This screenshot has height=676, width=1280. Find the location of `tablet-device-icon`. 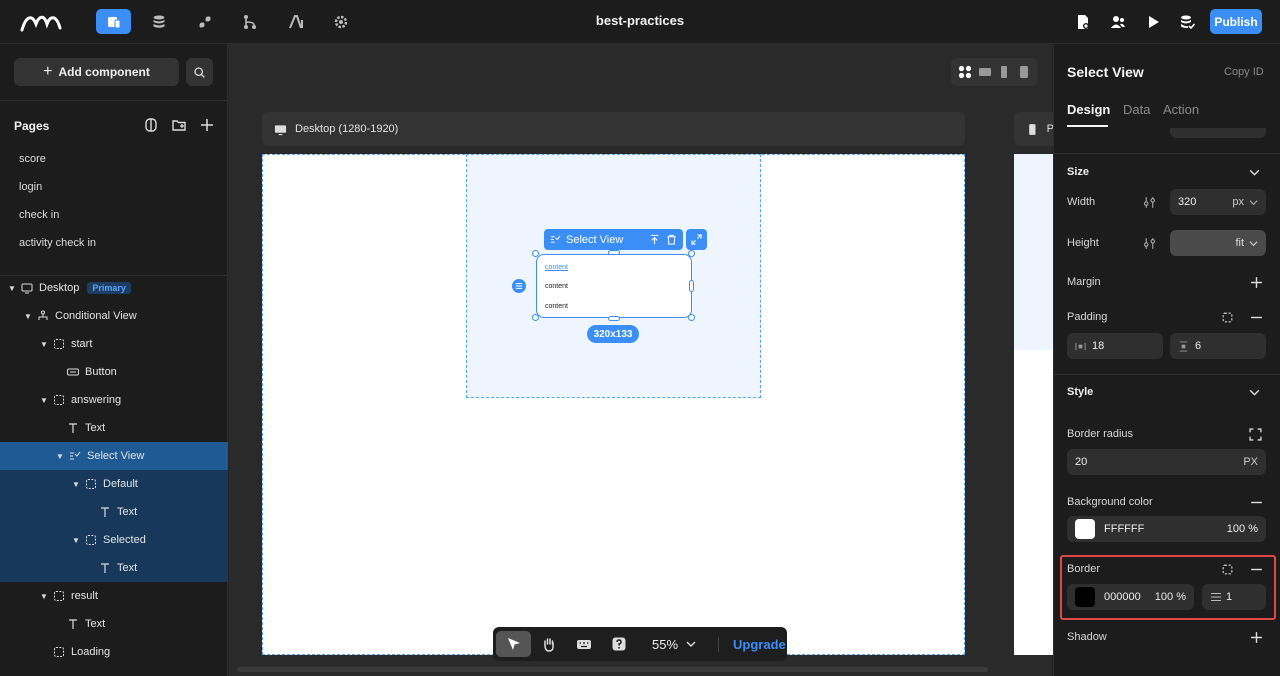

tablet-device-icon is located at coordinates (1024, 72).